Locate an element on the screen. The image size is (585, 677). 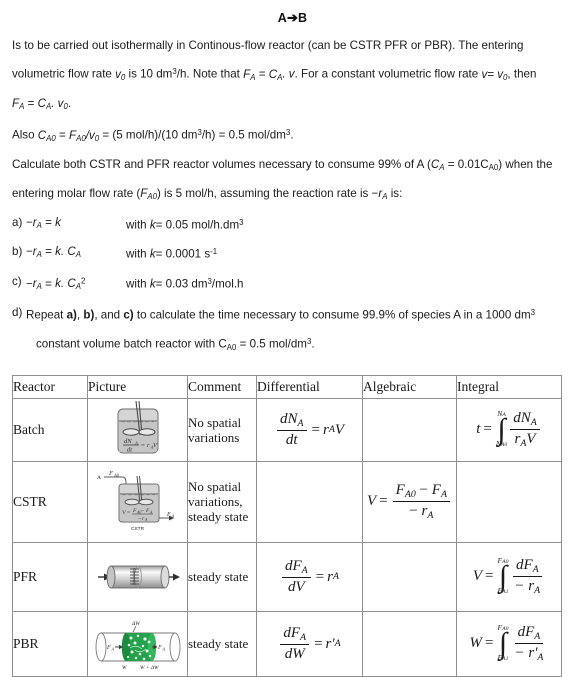
reactor-name-pbr: PBR is located at coordinates (50, 643).